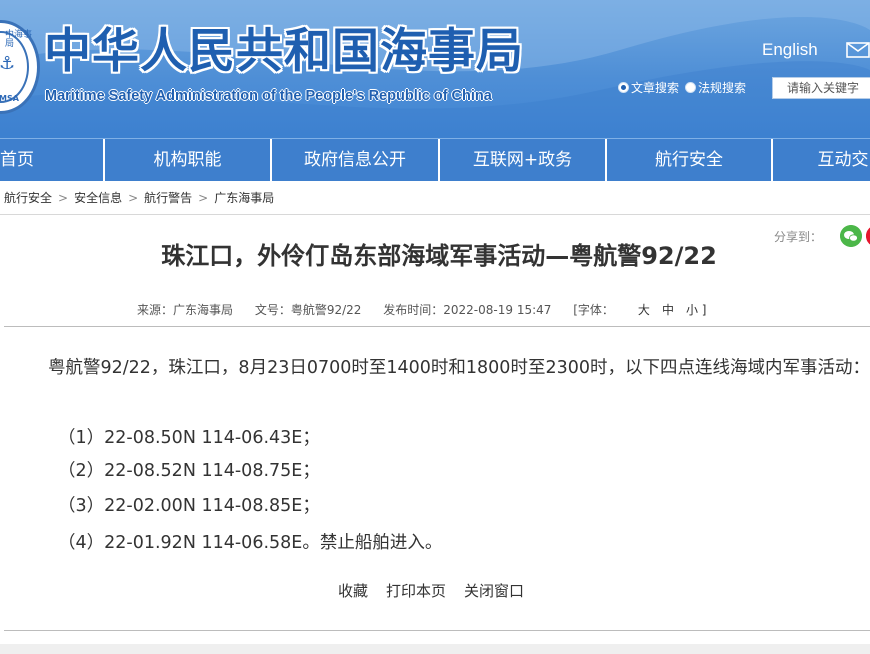 The height and width of the screenshot is (654, 870). Describe the element at coordinates (8, 63) in the screenshot. I see `anchor-icon: ⚓` at that location.